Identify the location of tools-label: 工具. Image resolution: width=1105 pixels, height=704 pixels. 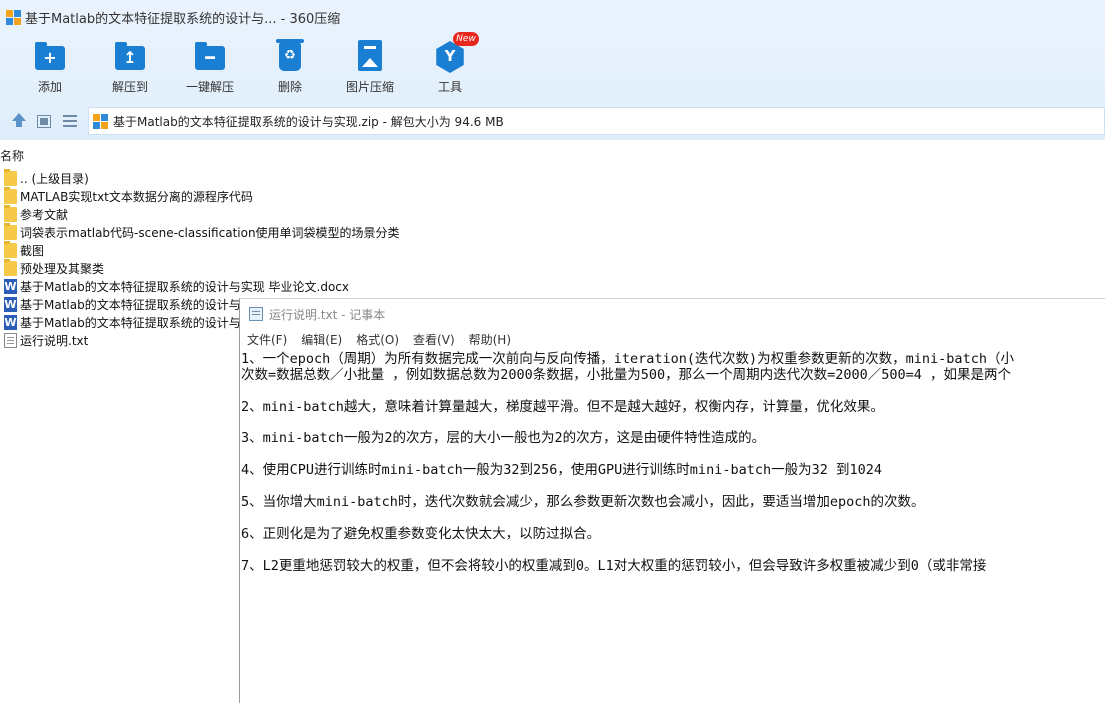
(449, 87).